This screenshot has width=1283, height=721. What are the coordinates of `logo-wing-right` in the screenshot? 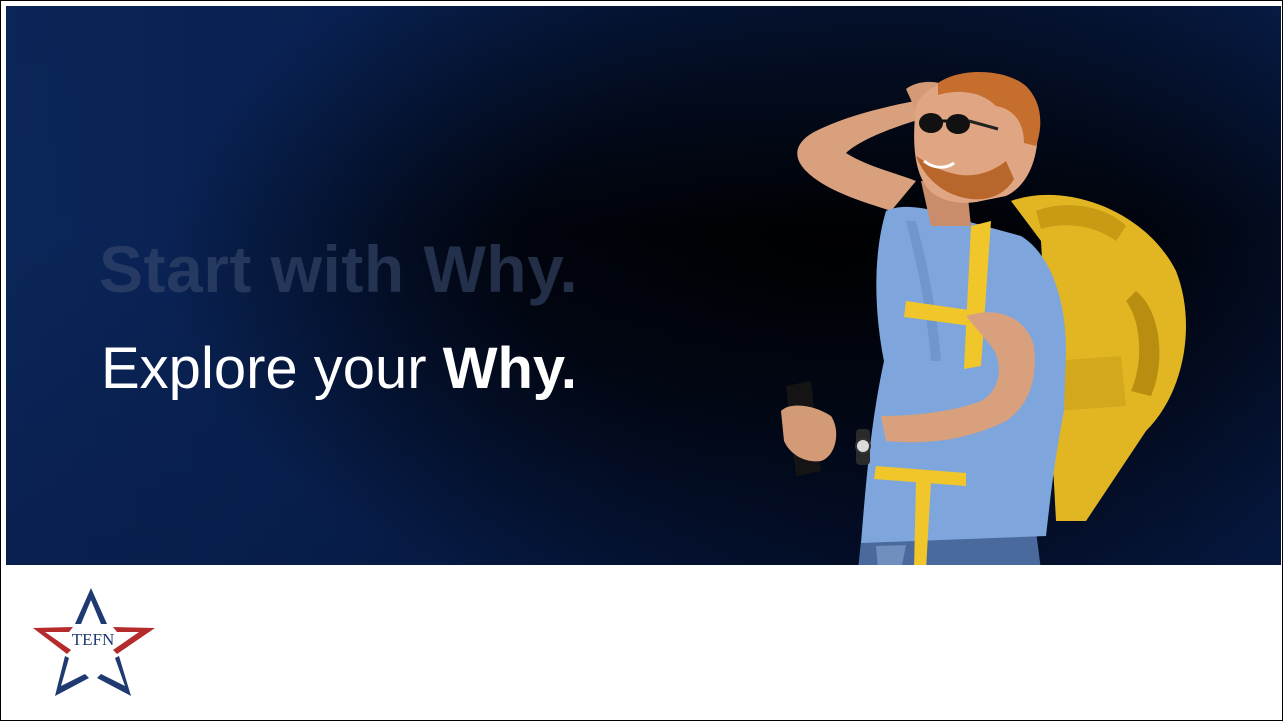 It's located at (134, 640).